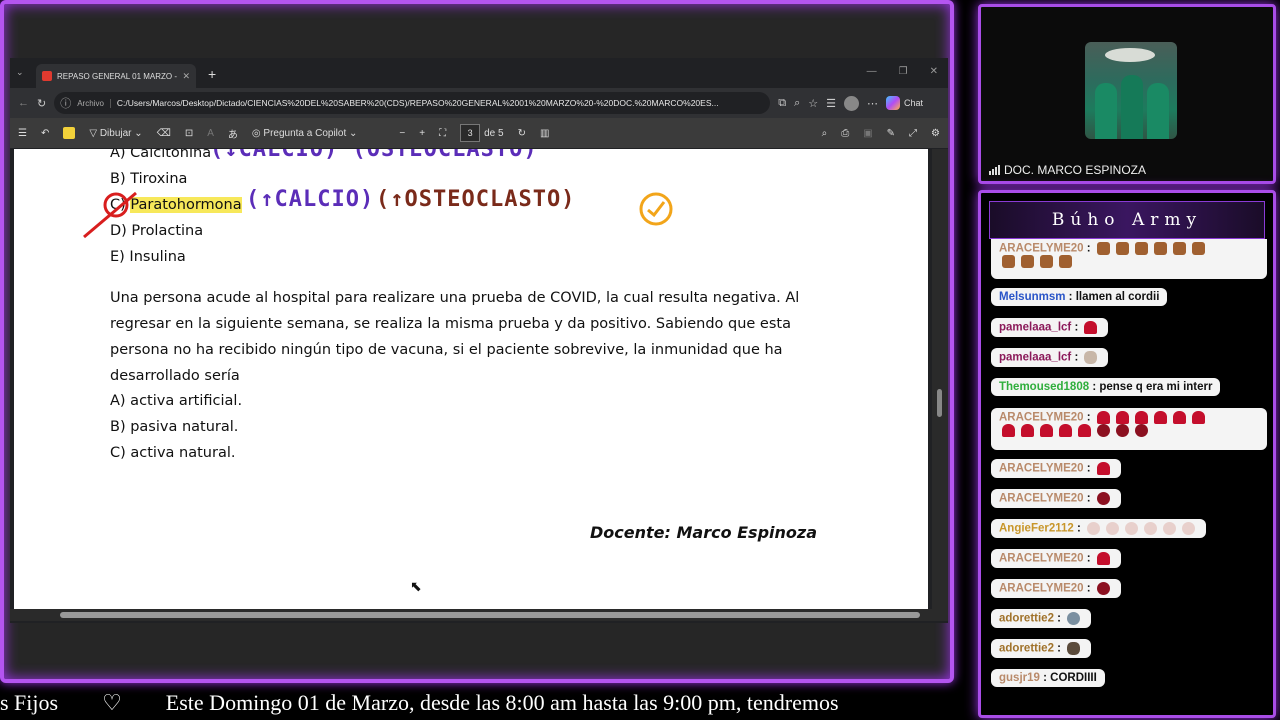 The height and width of the screenshot is (720, 1280). What do you see at coordinates (872, 103) in the screenshot?
I see `more-icon: ⋯` at bounding box center [872, 103].